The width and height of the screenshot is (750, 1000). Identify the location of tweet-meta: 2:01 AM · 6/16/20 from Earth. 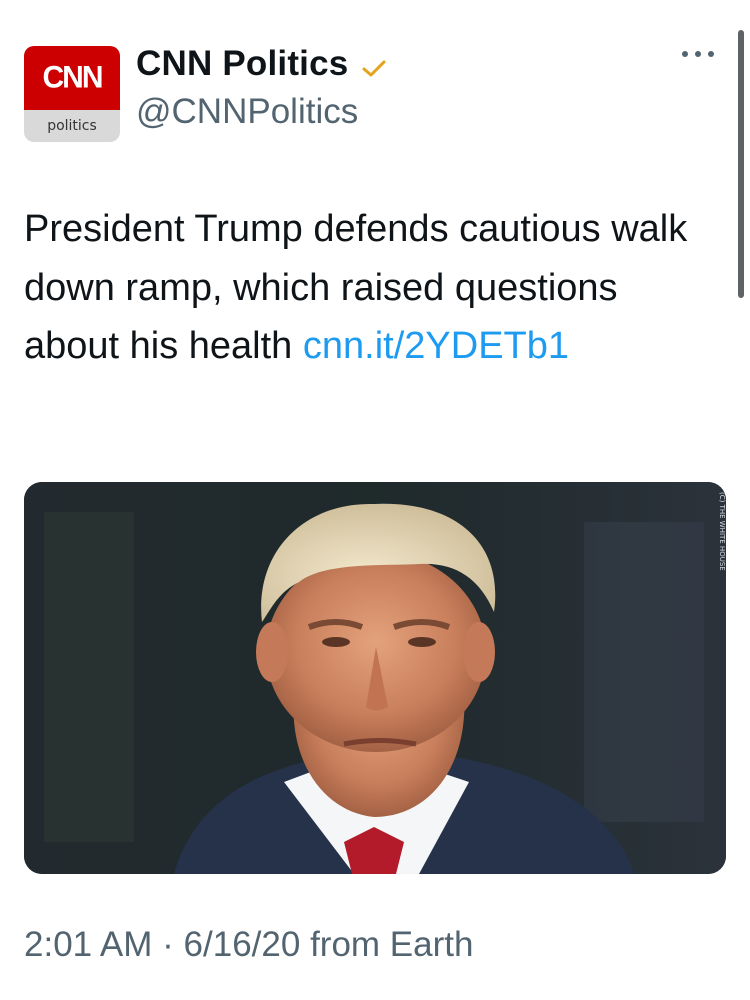
(248, 945).